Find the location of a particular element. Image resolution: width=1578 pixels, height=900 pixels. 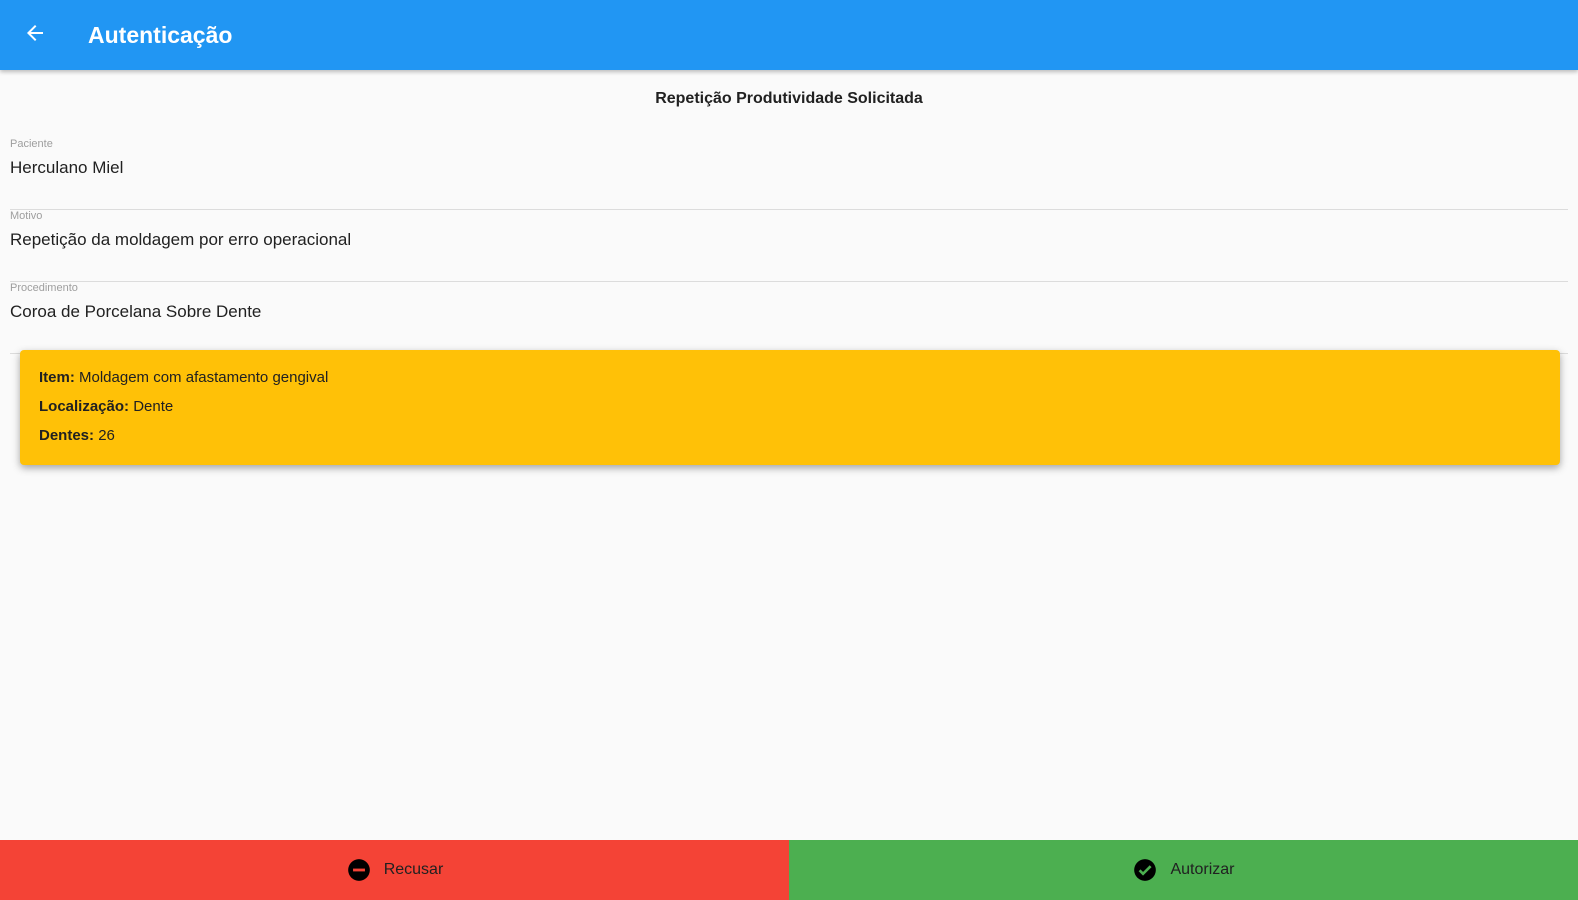

item-label: Item: is located at coordinates (57, 377).